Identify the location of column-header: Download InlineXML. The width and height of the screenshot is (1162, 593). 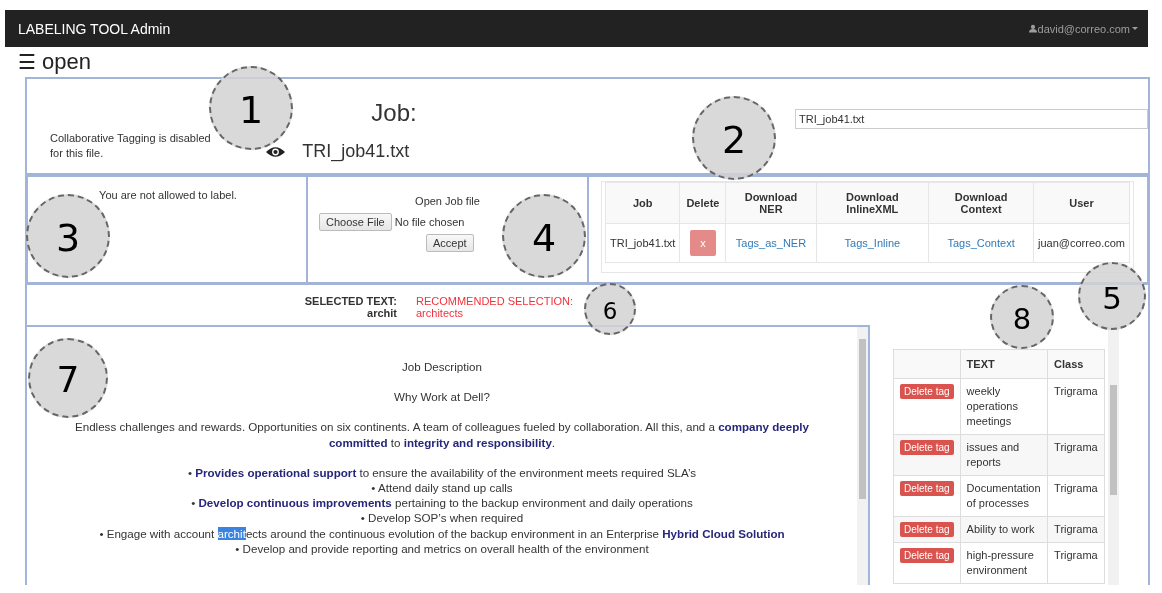
(872, 203).